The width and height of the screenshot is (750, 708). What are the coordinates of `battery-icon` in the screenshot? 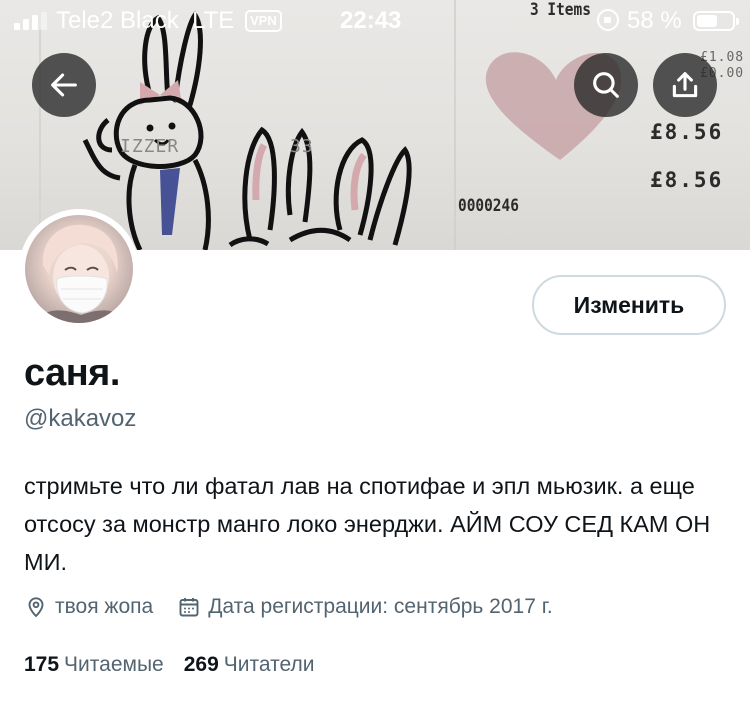 It's located at (716, 21).